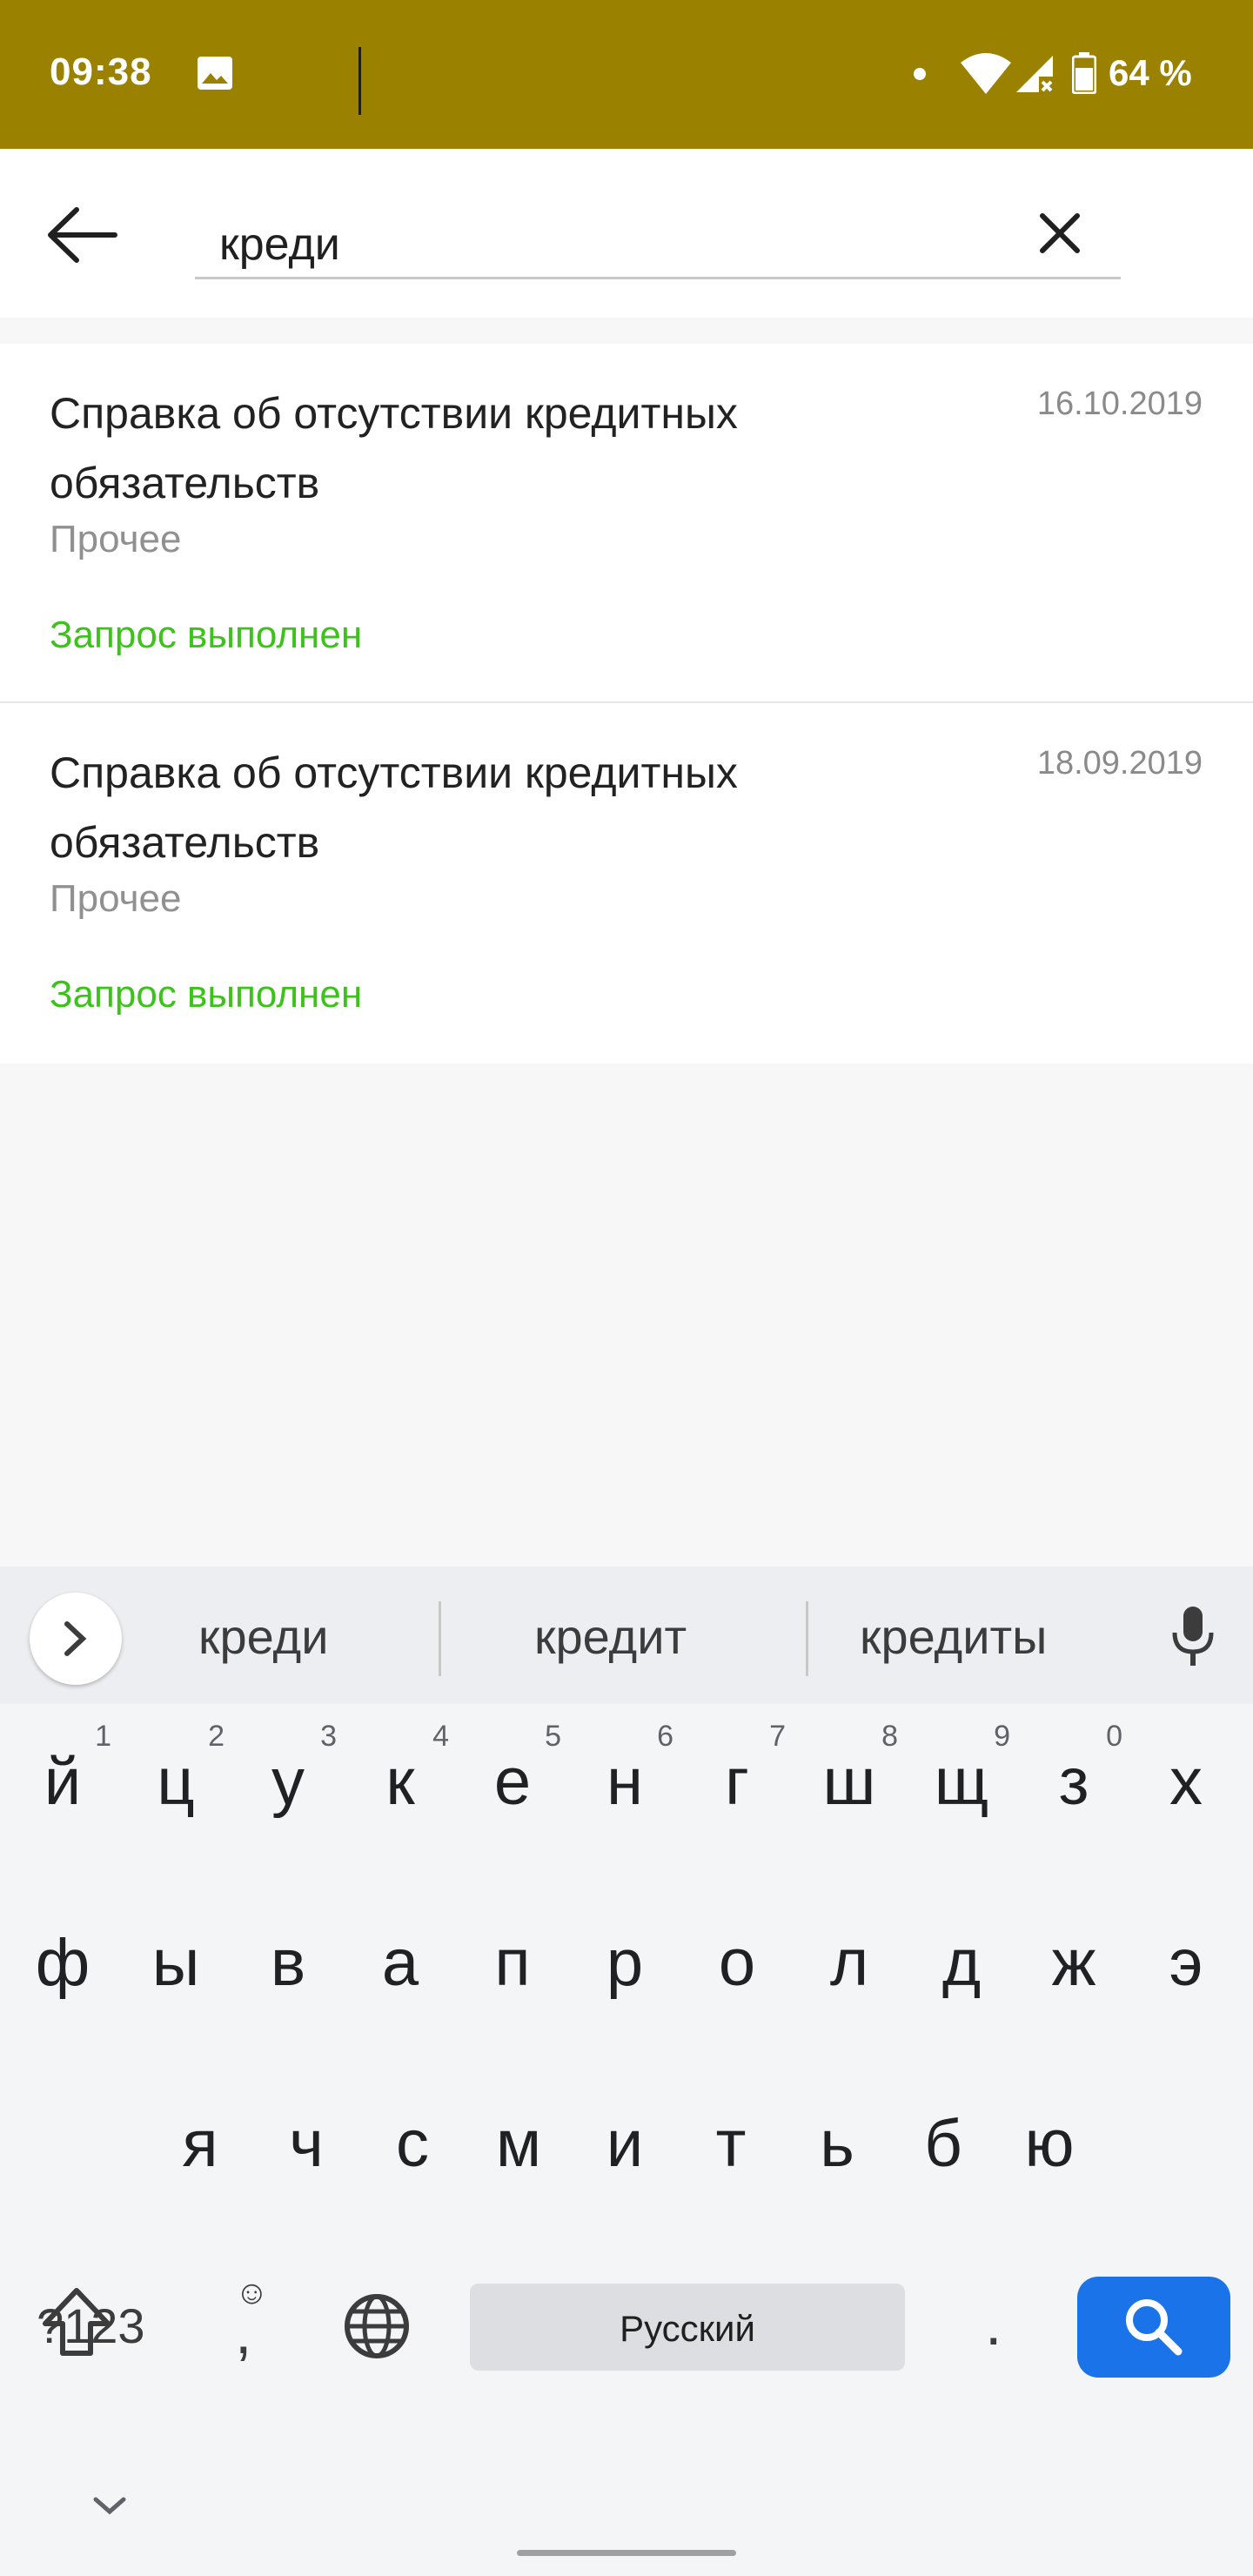 This screenshot has width=1253, height=2576. Describe the element at coordinates (377, 2326) in the screenshot. I see `globe-icon` at that location.